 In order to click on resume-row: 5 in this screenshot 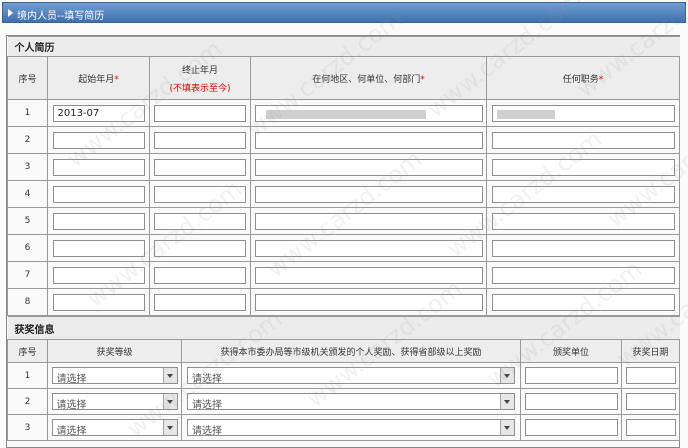, I will do `click(344, 221)`.